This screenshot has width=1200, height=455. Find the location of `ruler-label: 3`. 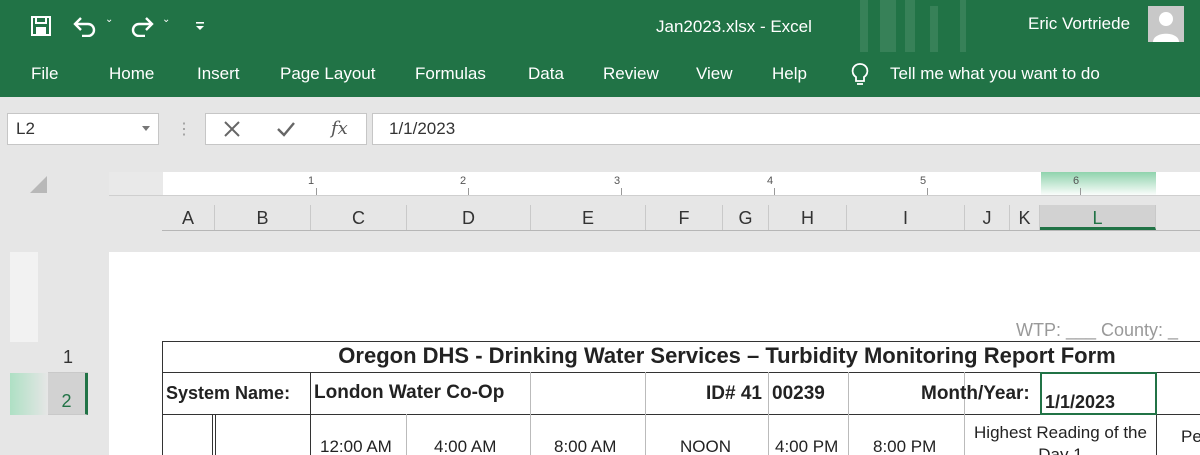

ruler-label: 3 is located at coordinates (617, 181).